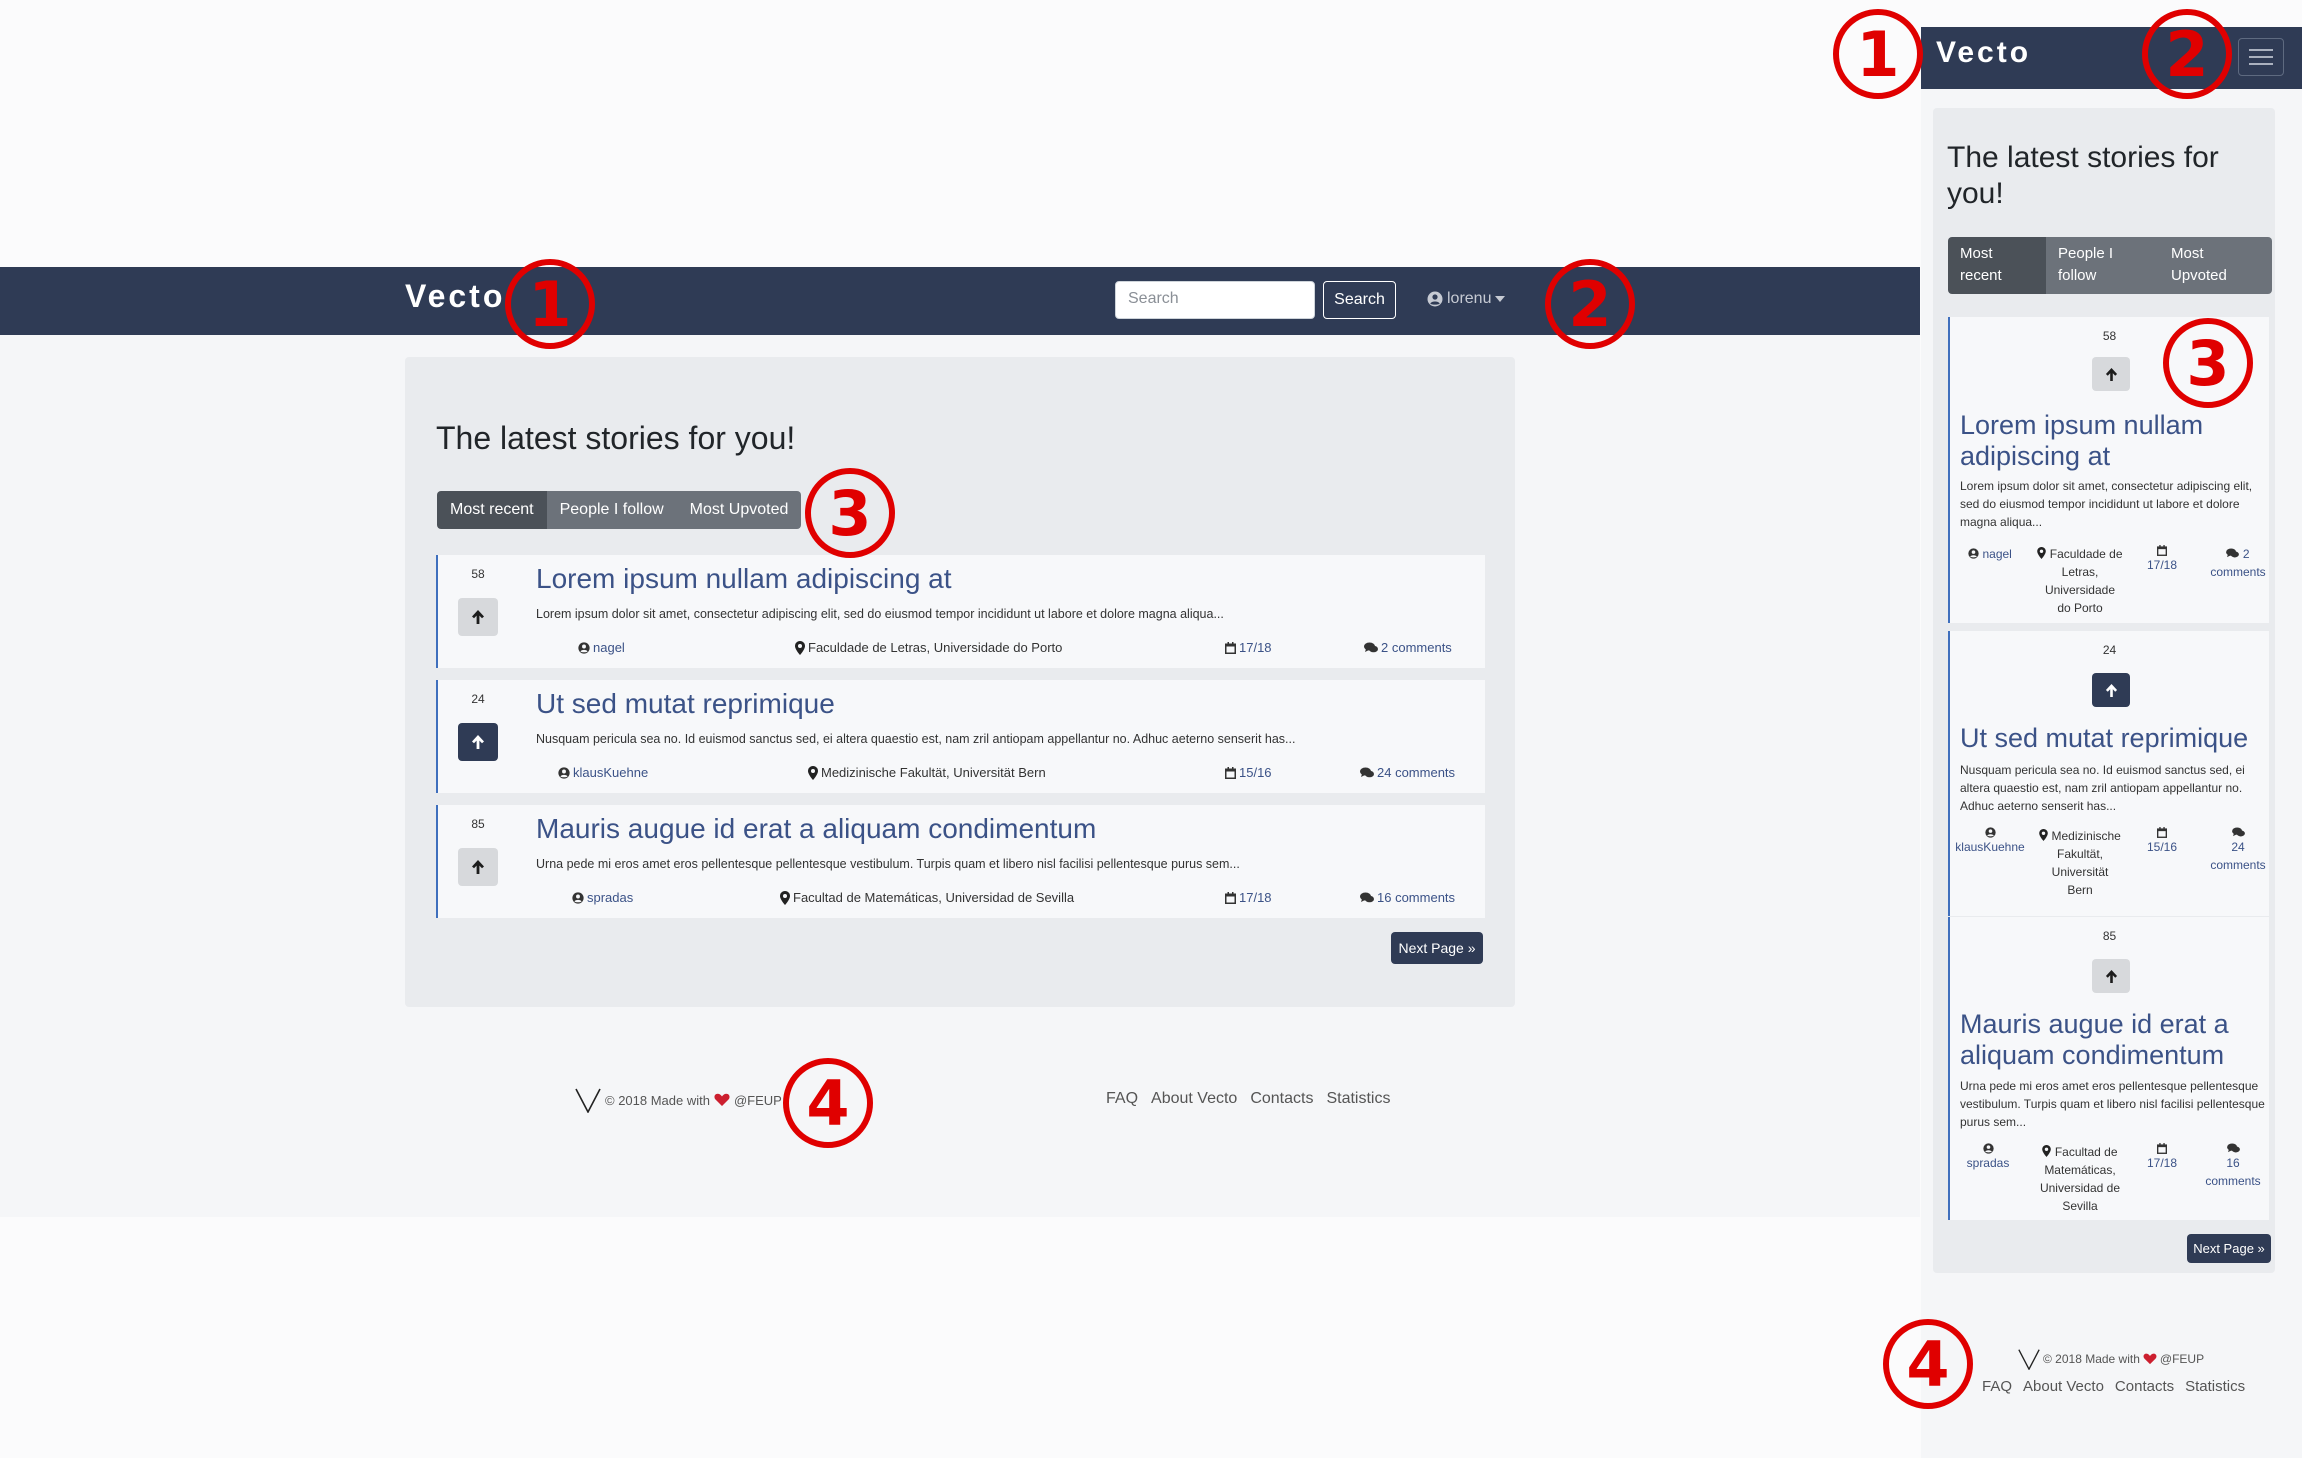  What do you see at coordinates (2162, 841) in the screenshot?
I see `story-date: 15/16` at bounding box center [2162, 841].